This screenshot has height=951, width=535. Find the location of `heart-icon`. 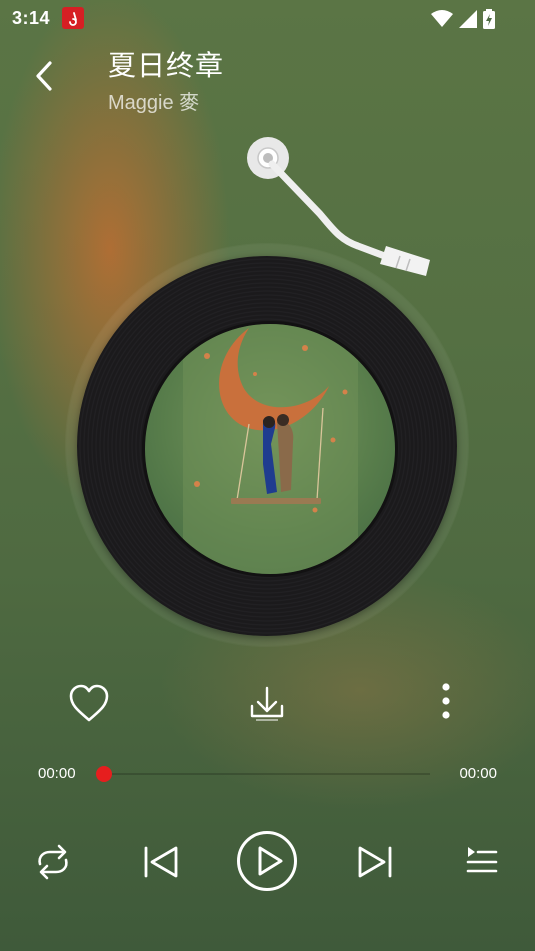

heart-icon is located at coordinates (89, 703).